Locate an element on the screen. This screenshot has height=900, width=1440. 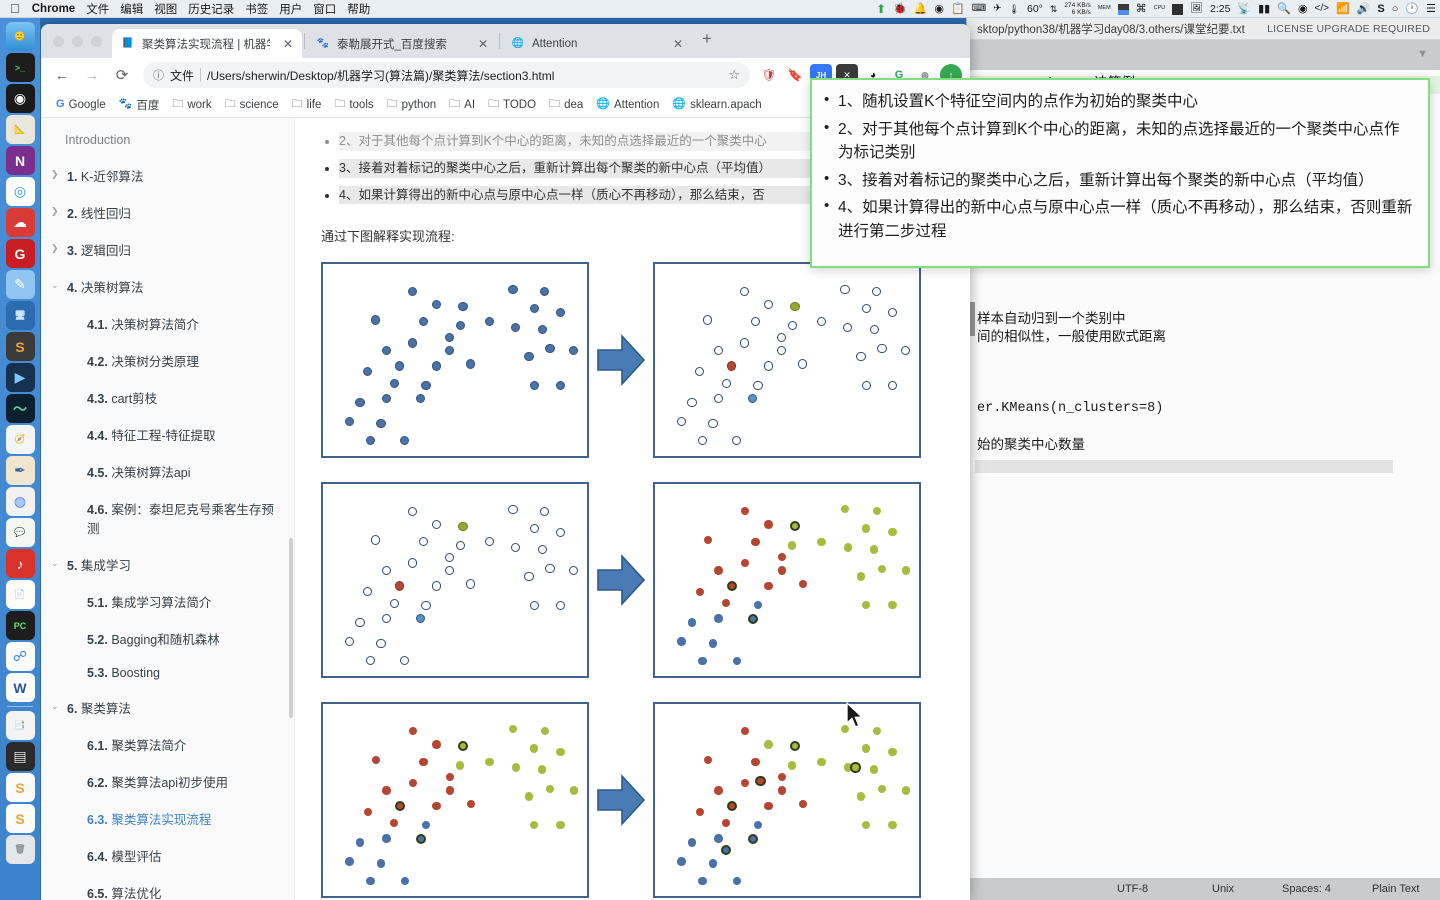
thermometer-icon: 🌡 is located at coordinates (1014, 9).